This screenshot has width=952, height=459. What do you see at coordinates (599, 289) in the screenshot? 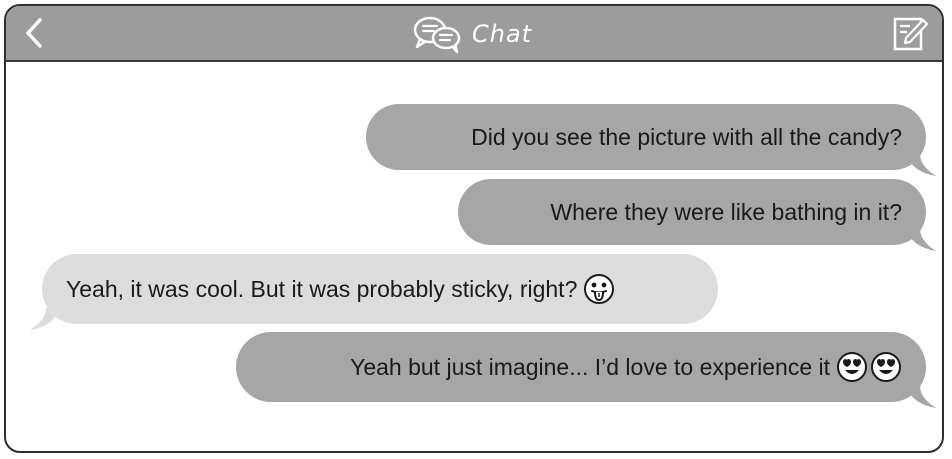
I see `tongue-out-emoji-icon` at bounding box center [599, 289].